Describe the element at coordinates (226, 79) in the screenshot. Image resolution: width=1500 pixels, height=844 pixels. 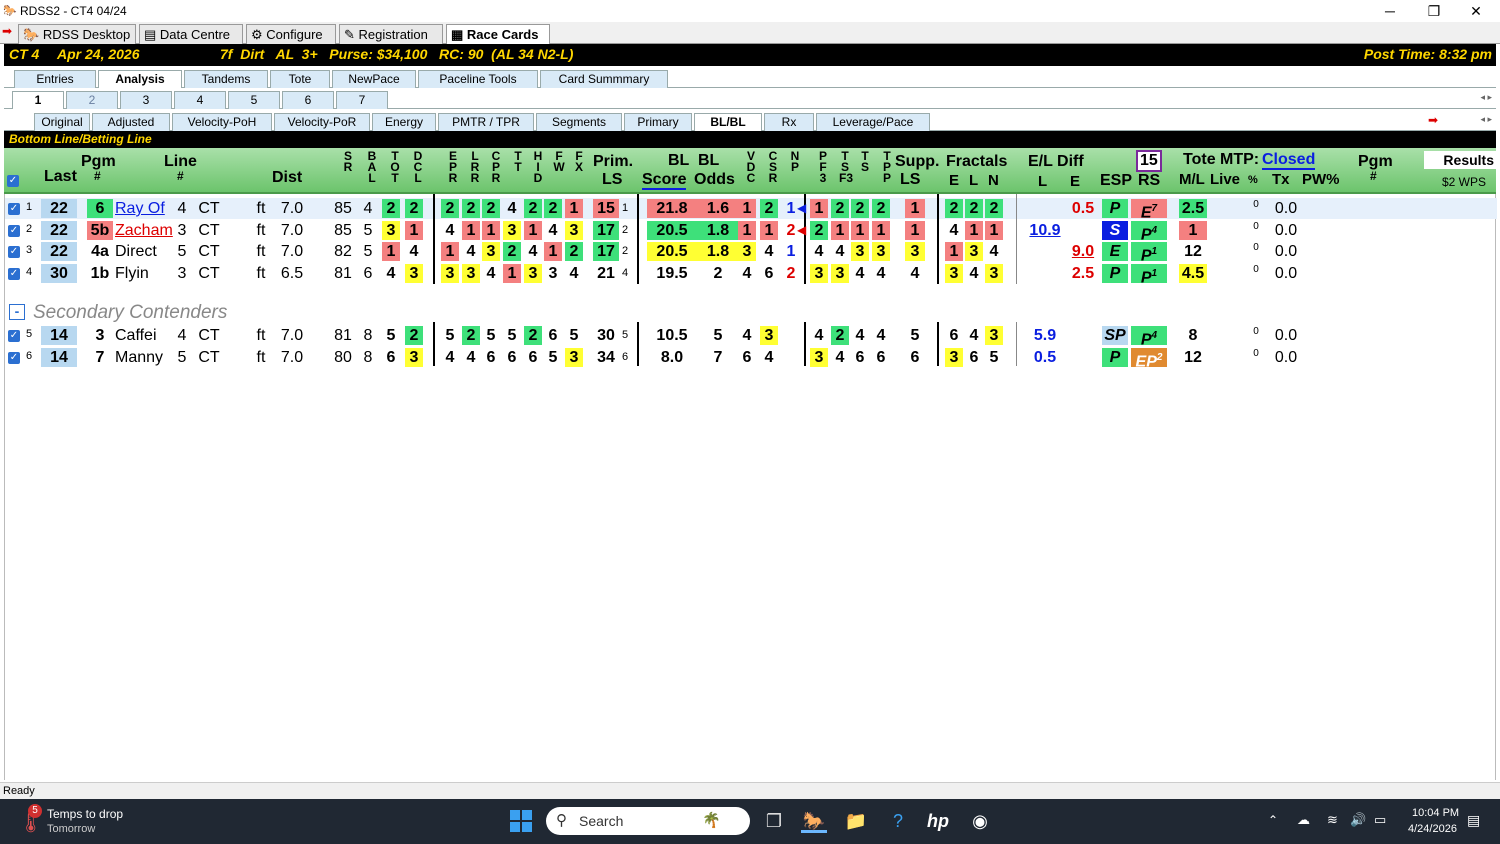
I see `tab-tandems: Tandems` at that location.